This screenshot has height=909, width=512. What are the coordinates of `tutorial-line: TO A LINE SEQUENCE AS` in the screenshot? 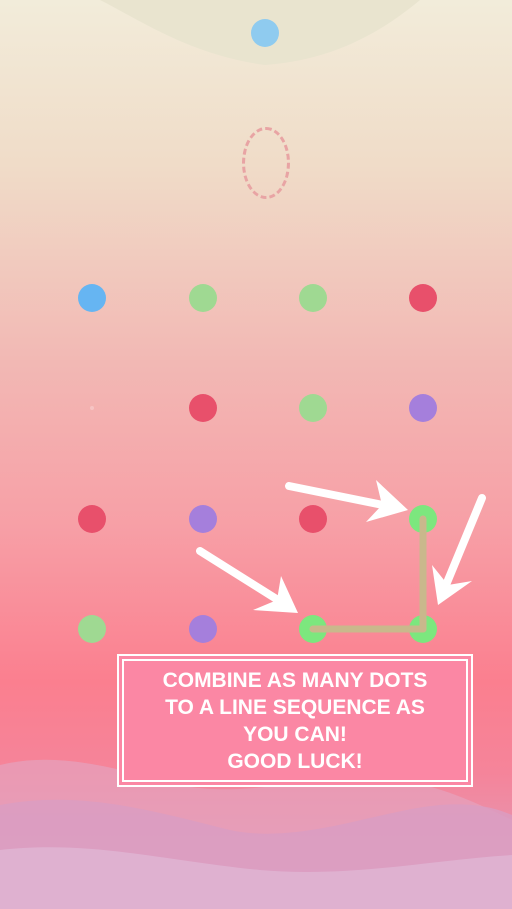 It's located at (295, 707).